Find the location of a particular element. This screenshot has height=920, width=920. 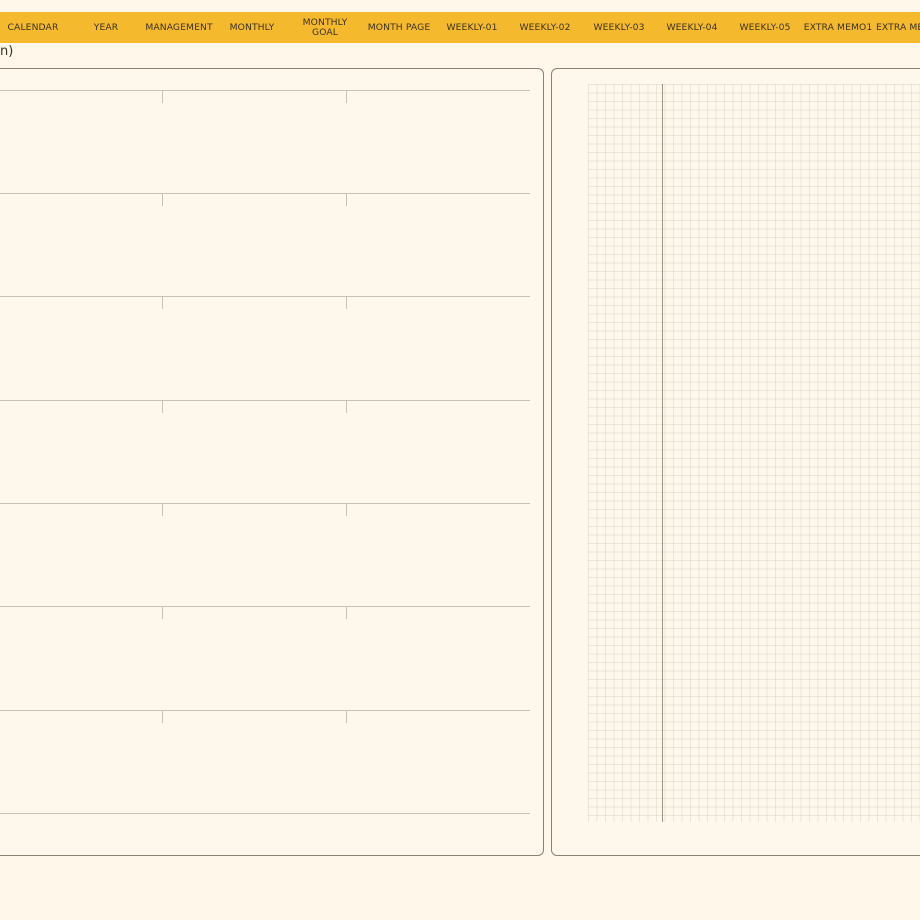

tab-weekly-02: WEEKLY-02 is located at coordinates (545, 27).